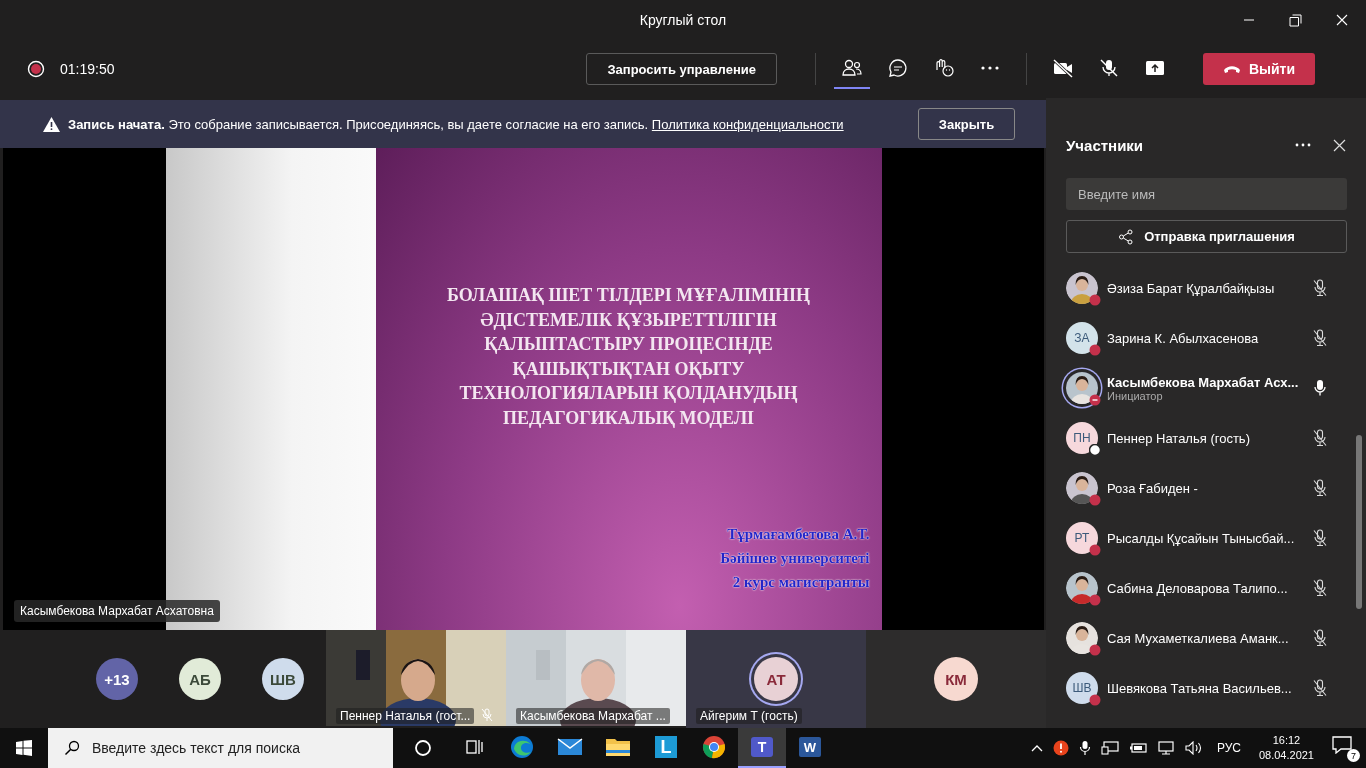 This screenshot has width=1366, height=768. I want to click on participant-avatar: ЗА, so click(1082, 338).